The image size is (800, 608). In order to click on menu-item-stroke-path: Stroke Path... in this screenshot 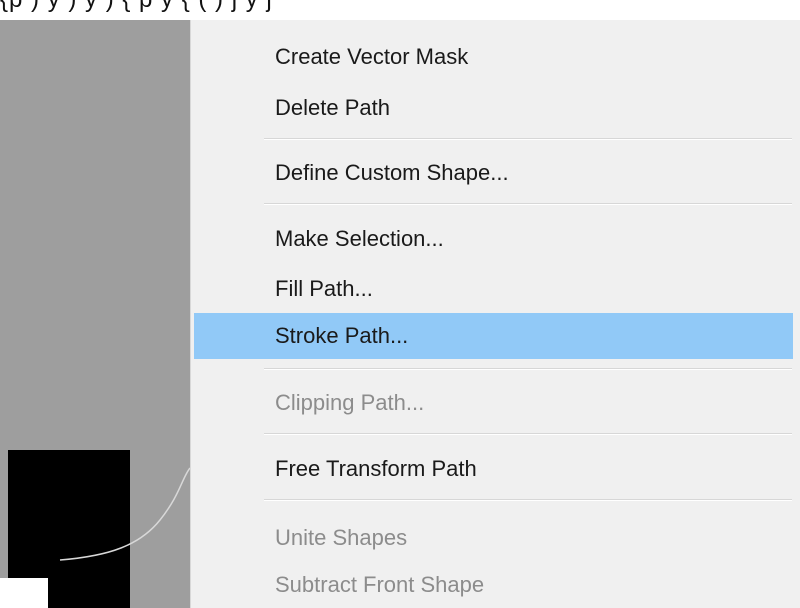, I will do `click(493, 336)`.